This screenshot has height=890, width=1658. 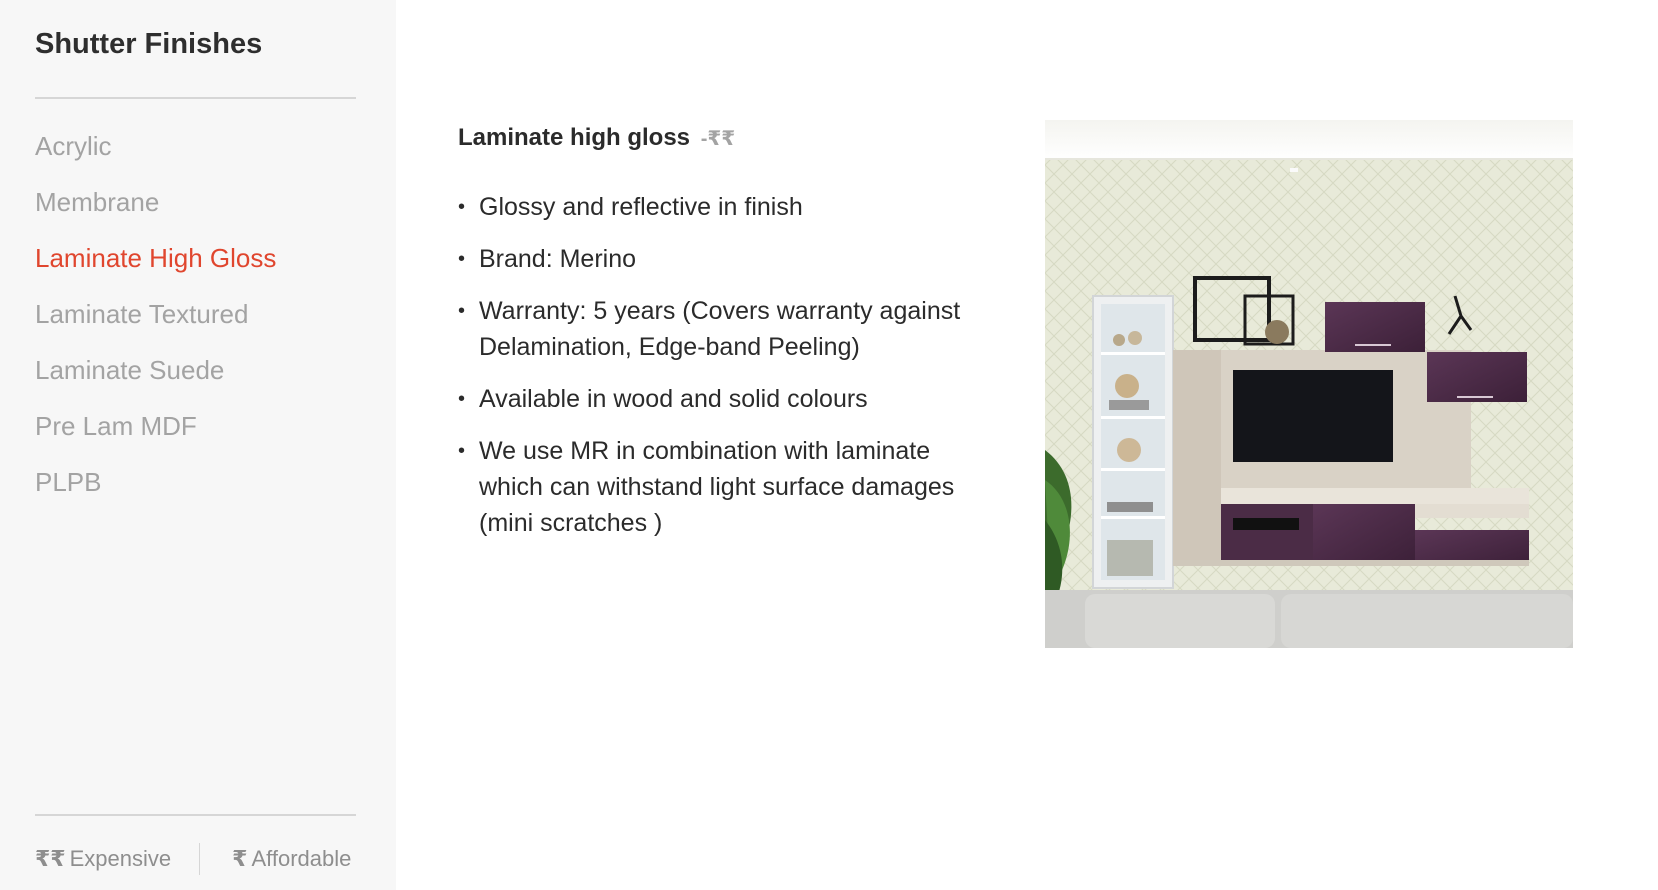 I want to click on legend-expensive-label: Expensive, so click(x=120, y=858).